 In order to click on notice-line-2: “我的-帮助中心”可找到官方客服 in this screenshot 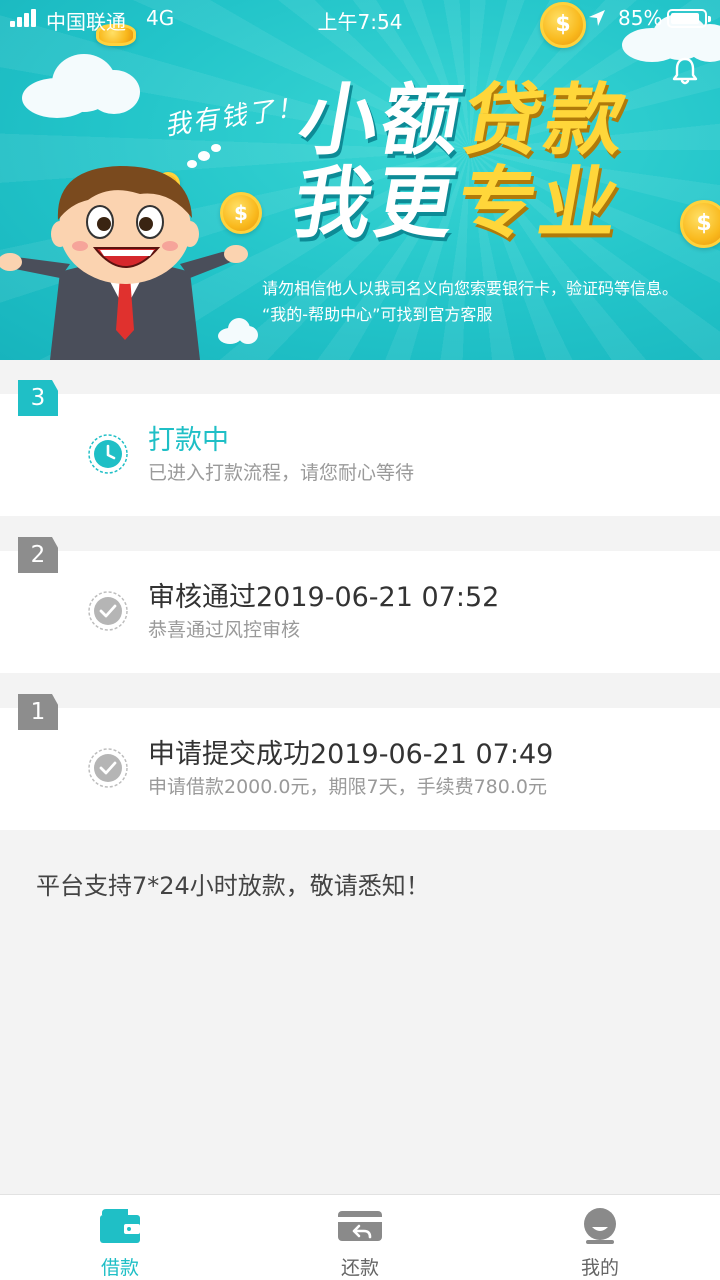, I will do `click(377, 314)`.